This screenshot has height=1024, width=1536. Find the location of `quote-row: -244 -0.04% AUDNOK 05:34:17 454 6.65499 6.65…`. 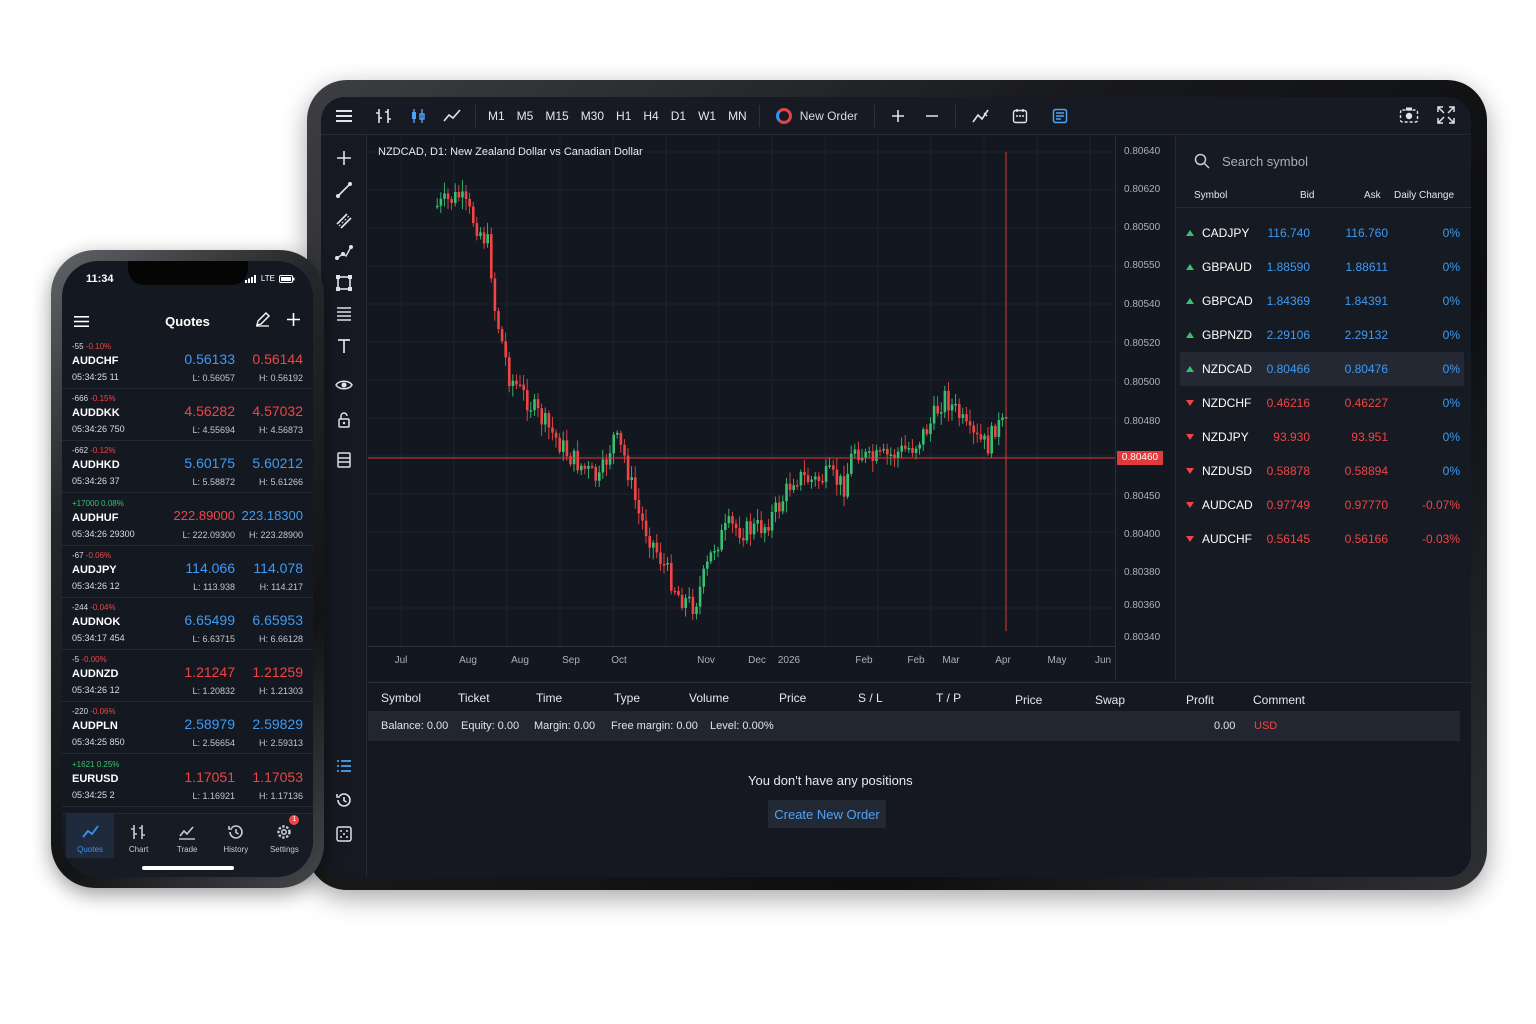

quote-row: -244 -0.04% AUDNOK 05:34:17 454 6.65499 6.65… is located at coordinates (187, 624).